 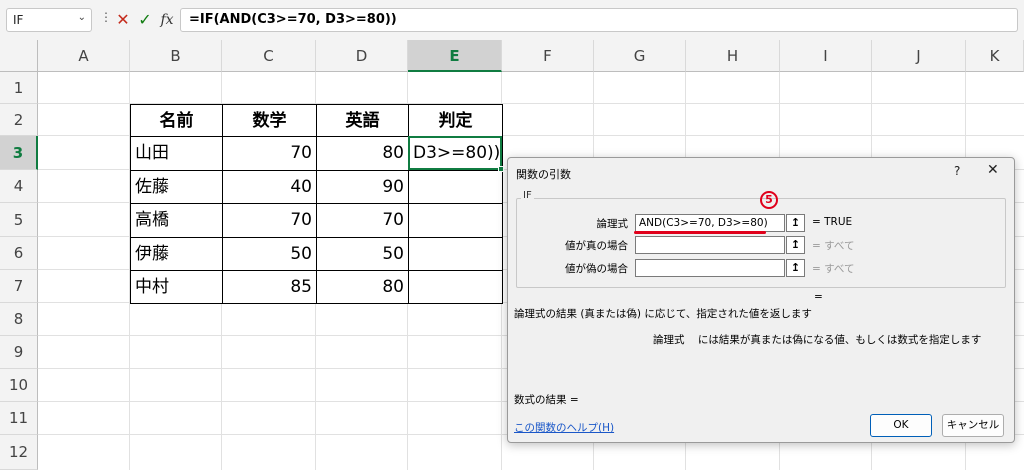 What do you see at coordinates (19, 385) in the screenshot?
I see `row-header-10: 10` at bounding box center [19, 385].